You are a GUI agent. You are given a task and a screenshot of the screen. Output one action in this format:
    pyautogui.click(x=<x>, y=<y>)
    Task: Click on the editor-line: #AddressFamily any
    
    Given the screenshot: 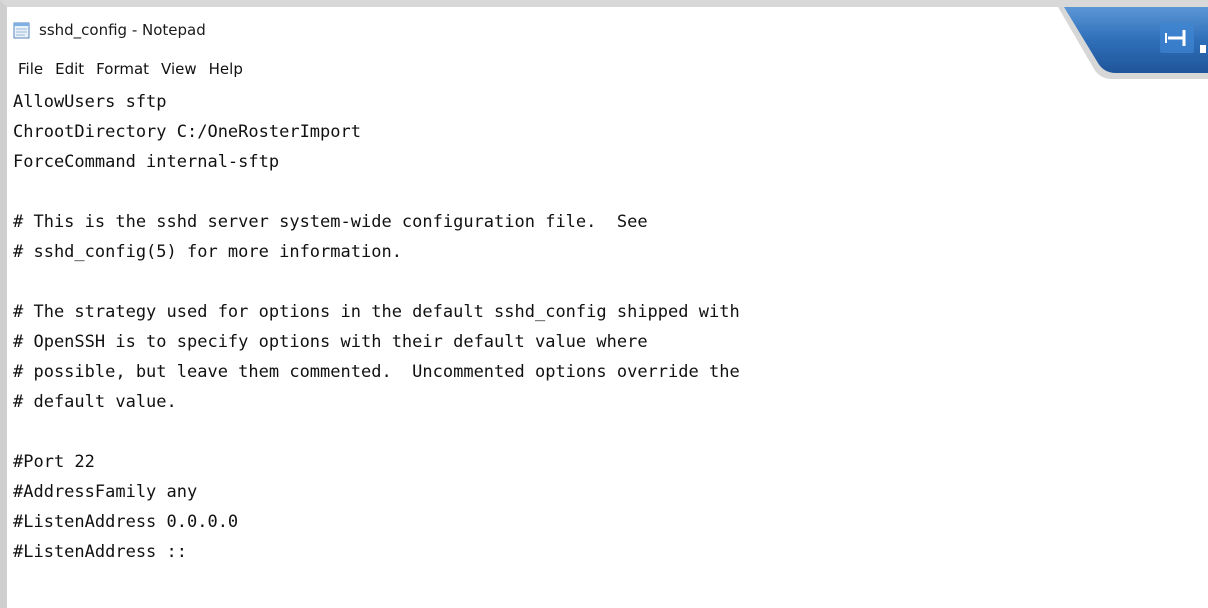 What is the action you would take?
    pyautogui.click(x=105, y=492)
    